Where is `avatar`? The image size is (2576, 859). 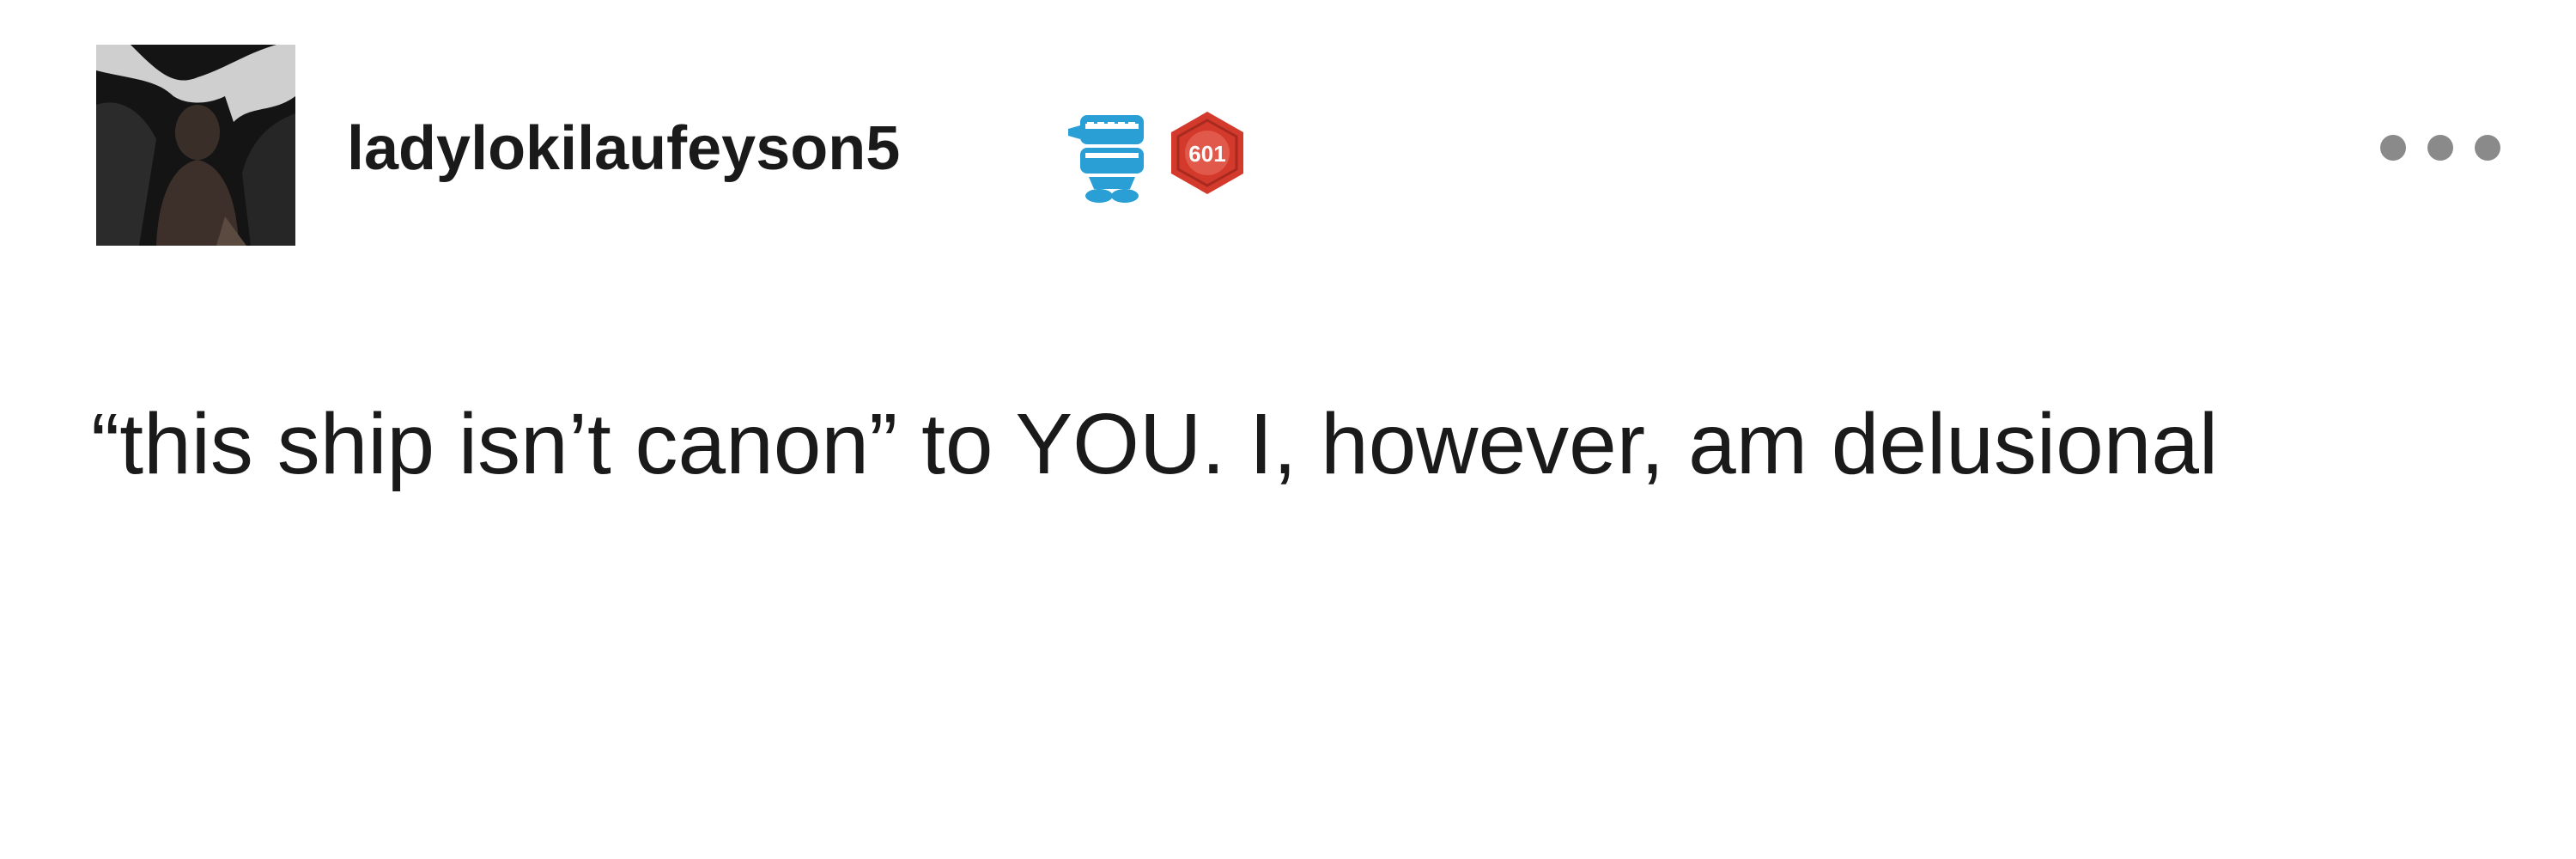 avatar is located at coordinates (196, 146).